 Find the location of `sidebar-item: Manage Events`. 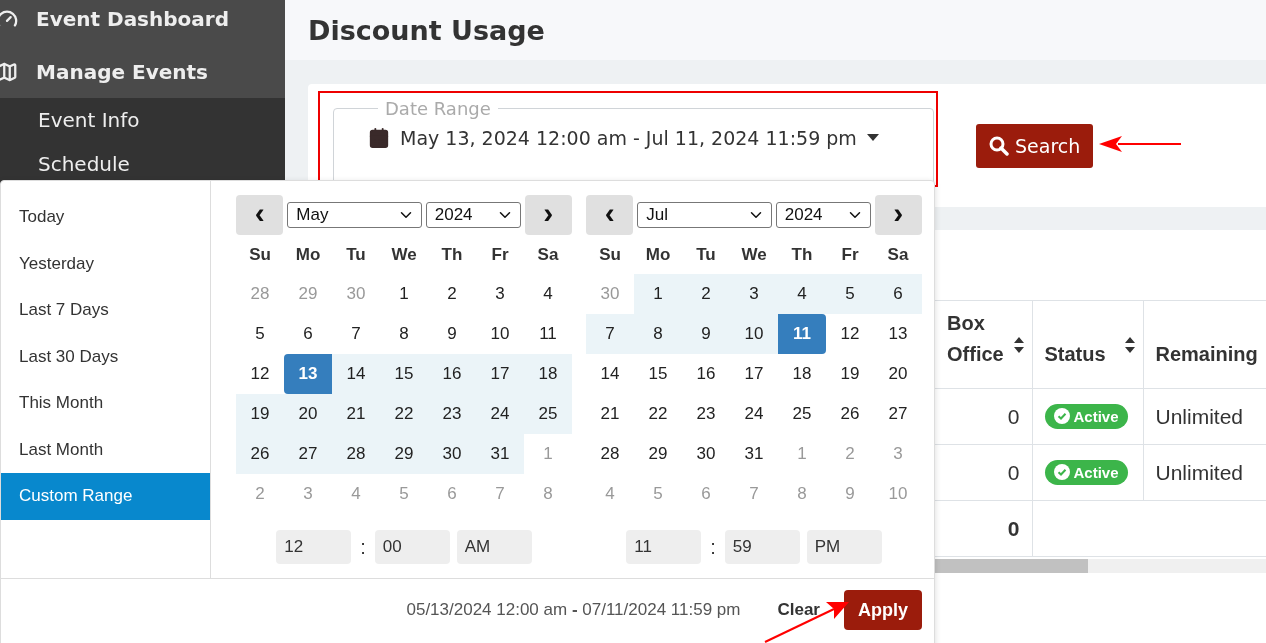

sidebar-item: Manage Events is located at coordinates (142, 71).